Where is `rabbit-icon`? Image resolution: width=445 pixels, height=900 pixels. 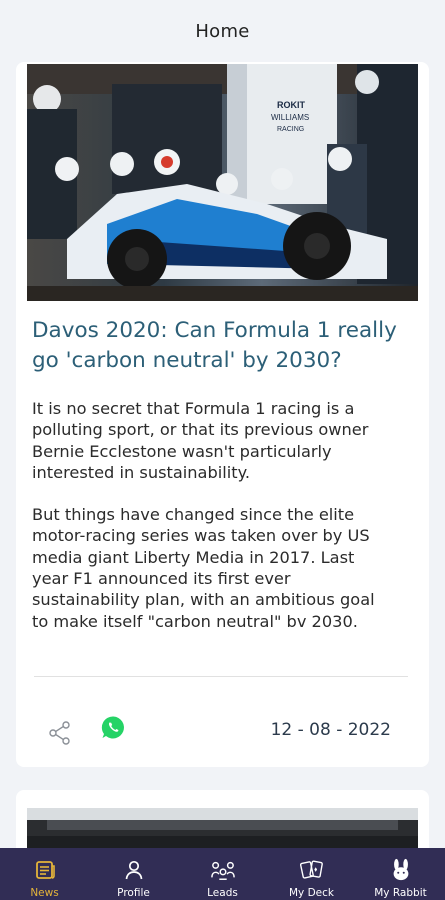
rabbit-icon is located at coordinates (401, 870).